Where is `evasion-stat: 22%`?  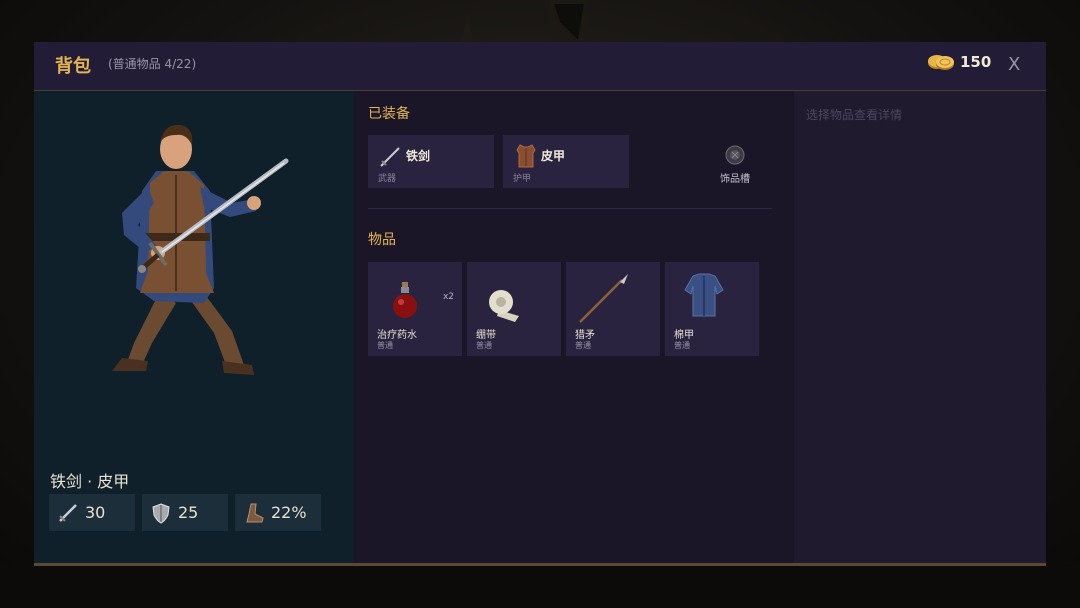
evasion-stat: 22% is located at coordinates (278, 512).